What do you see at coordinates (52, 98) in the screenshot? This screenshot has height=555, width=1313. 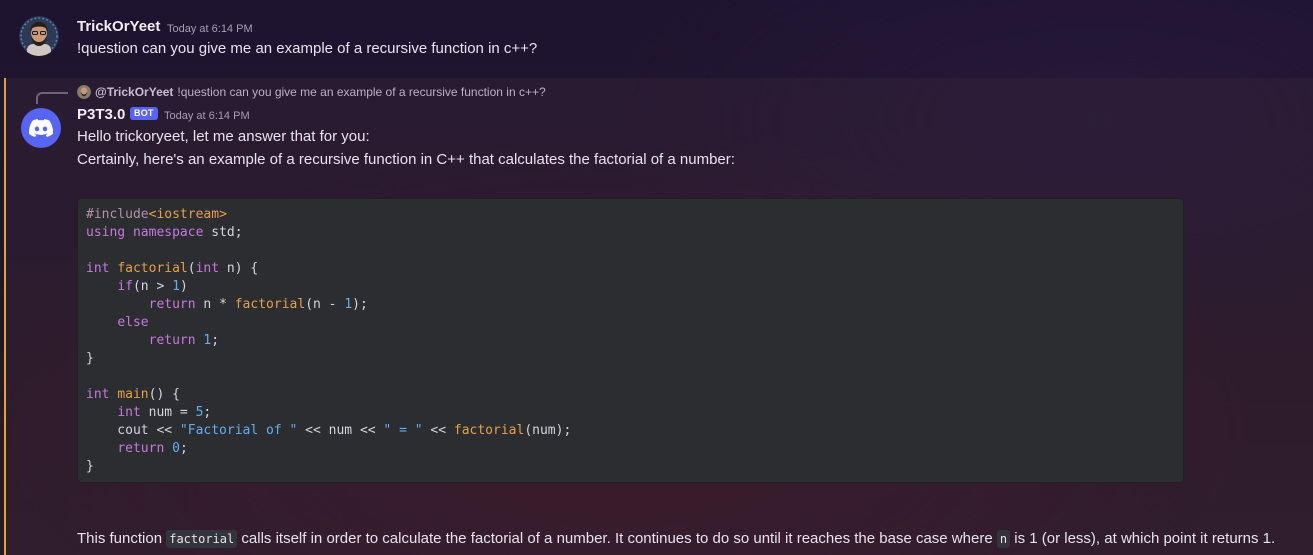 I see `reply-connector` at bounding box center [52, 98].